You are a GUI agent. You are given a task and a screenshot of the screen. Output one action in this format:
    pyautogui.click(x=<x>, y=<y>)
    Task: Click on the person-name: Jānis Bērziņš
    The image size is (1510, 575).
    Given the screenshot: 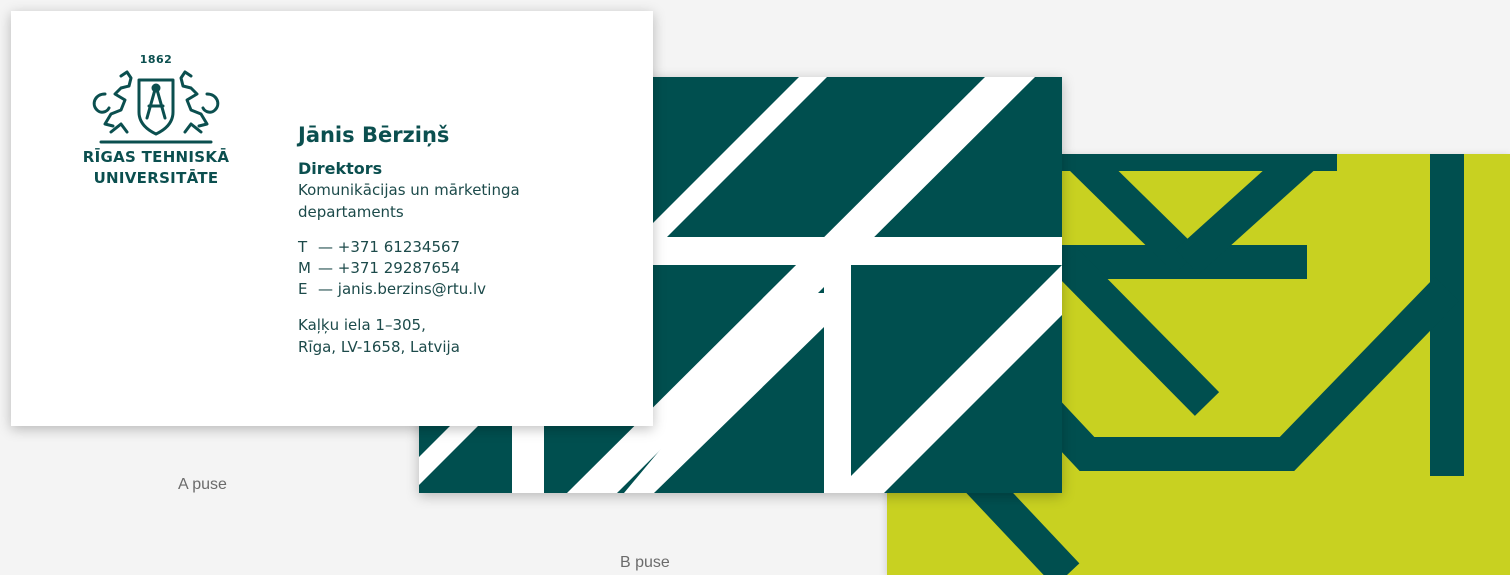 What is the action you would take?
    pyautogui.click(x=374, y=135)
    